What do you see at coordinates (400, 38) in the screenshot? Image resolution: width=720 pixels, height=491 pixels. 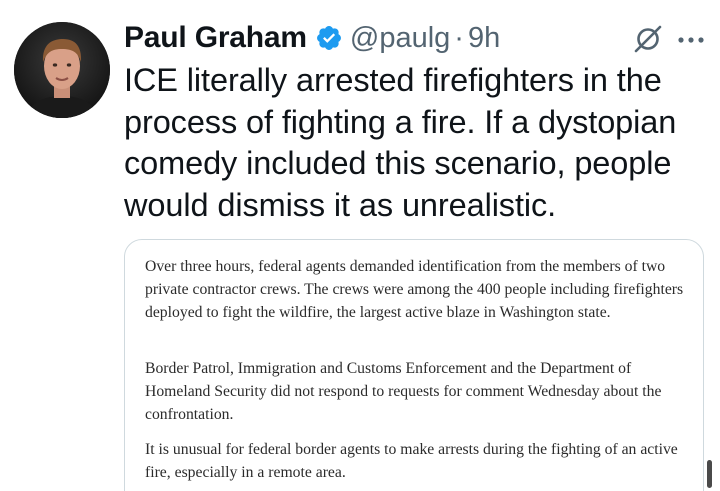 I see `author-handle: @paulg` at bounding box center [400, 38].